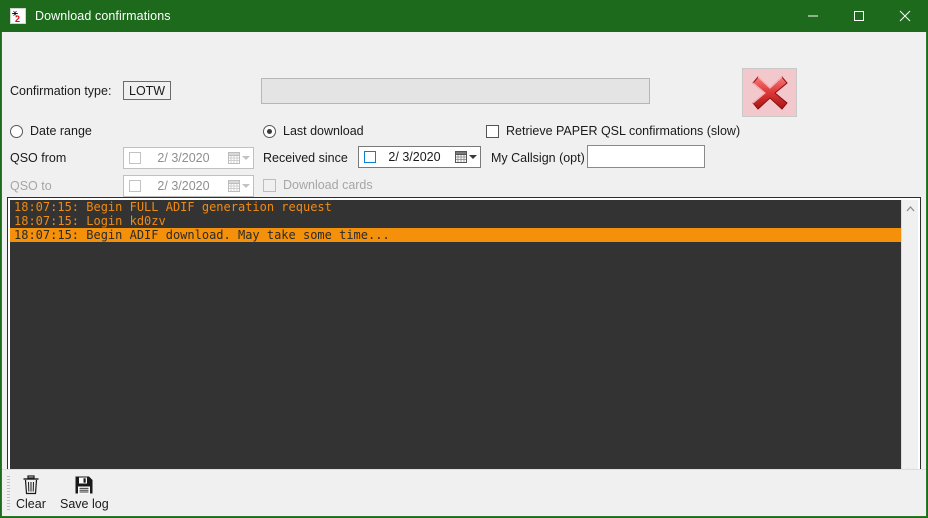 This screenshot has width=928, height=518. Describe the element at coordinates (269, 131) in the screenshot. I see `last-download-radio-indicator` at that location.